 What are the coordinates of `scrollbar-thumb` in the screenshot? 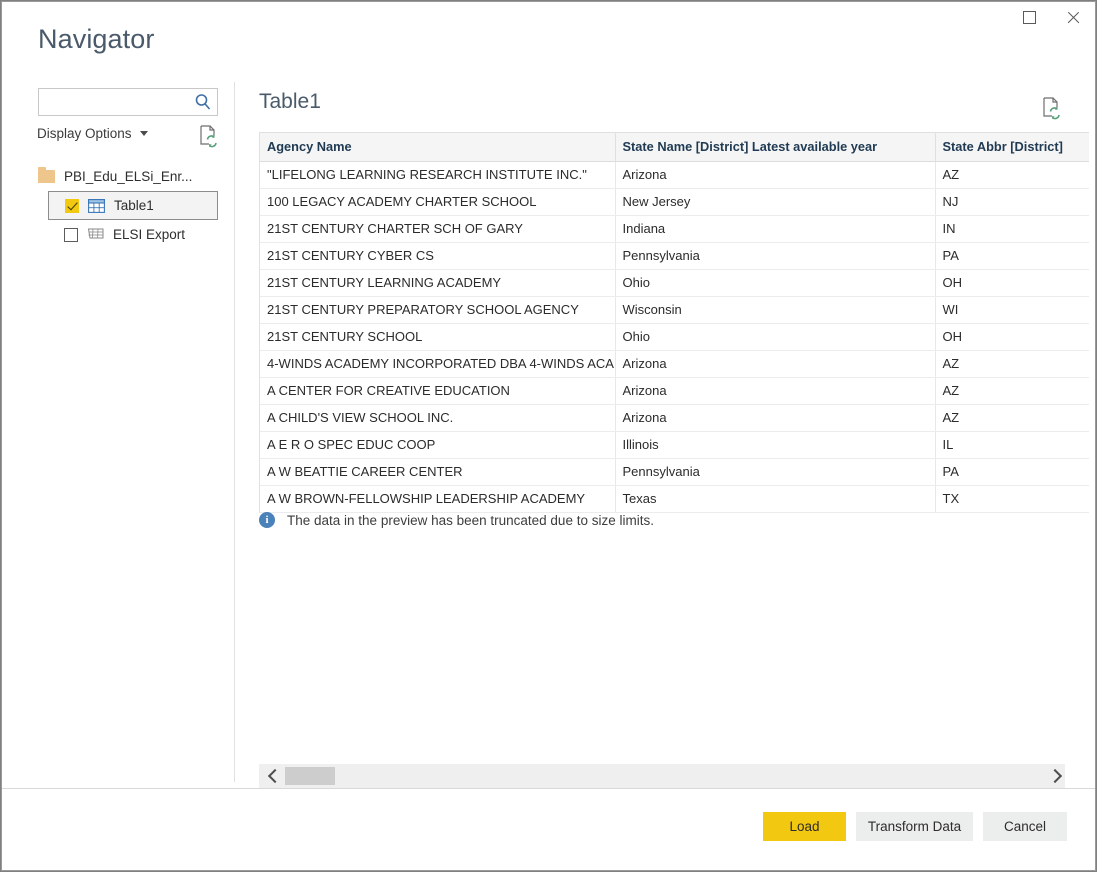 It's located at (310, 776).